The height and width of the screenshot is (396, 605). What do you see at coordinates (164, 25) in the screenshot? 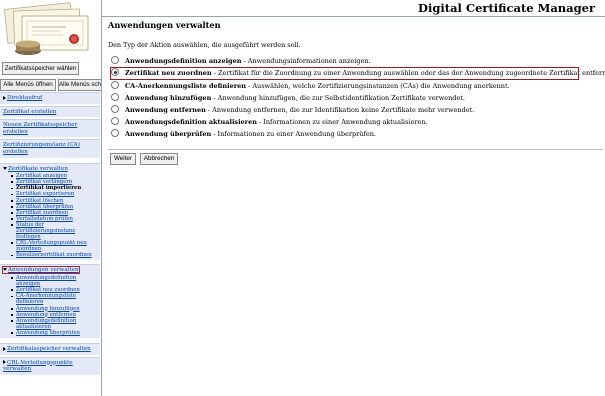
I see `page-title: Anwendungen verwalten` at bounding box center [164, 25].